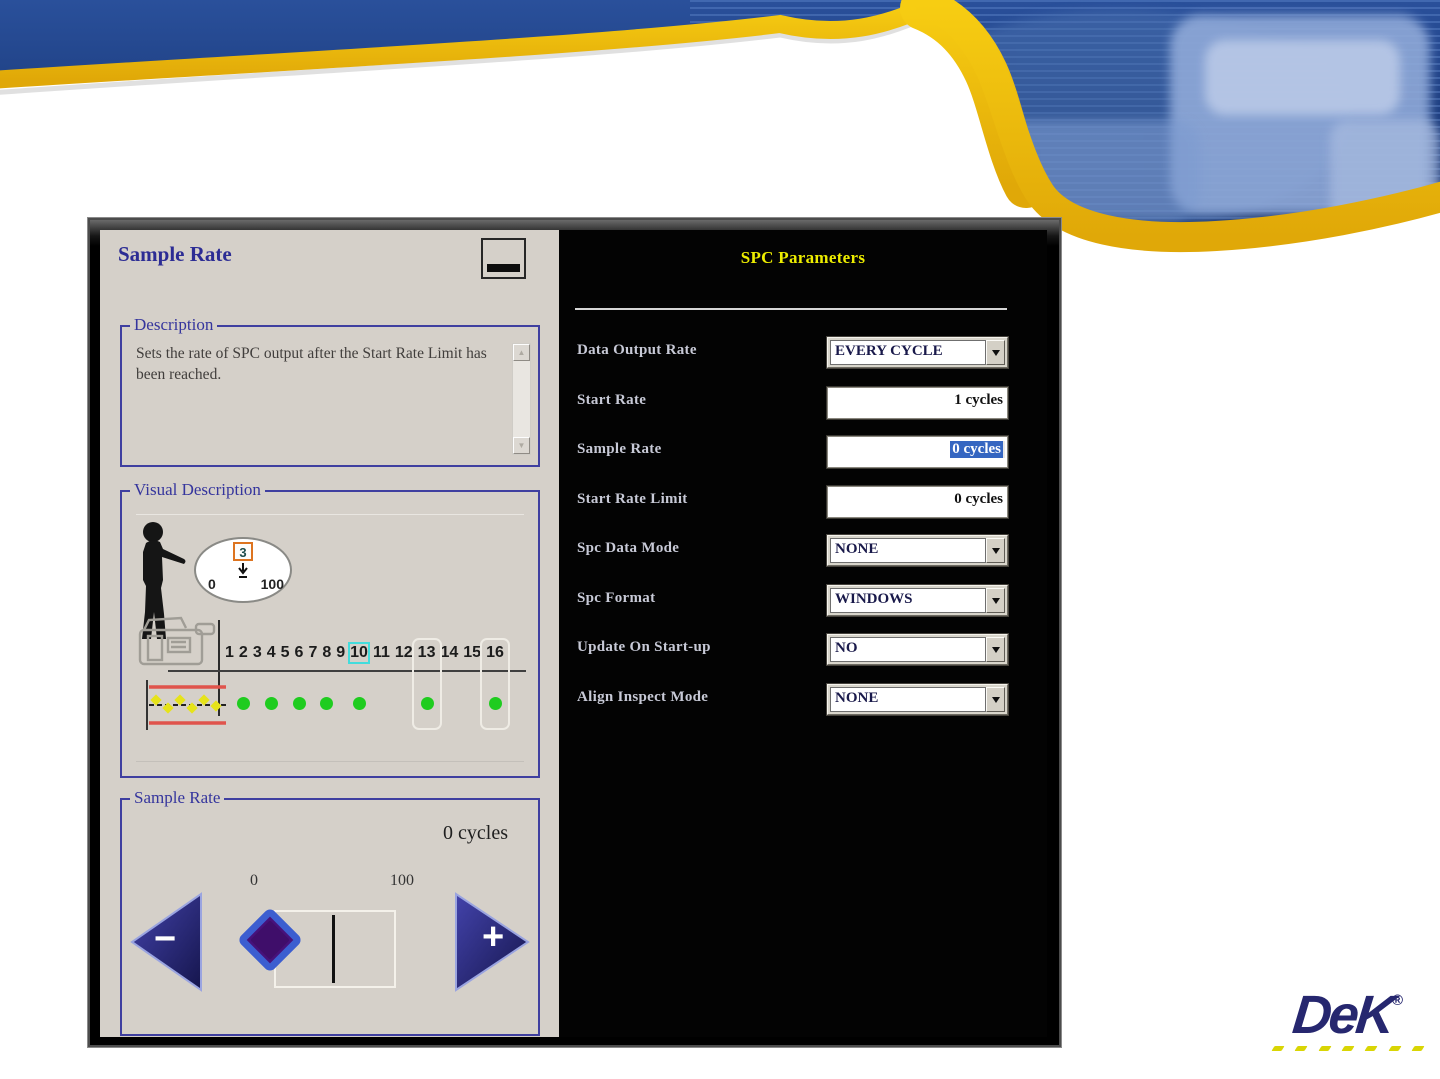 This screenshot has width=1440, height=1079. Describe the element at coordinates (791, 309) in the screenshot. I see `title-divider` at that location.